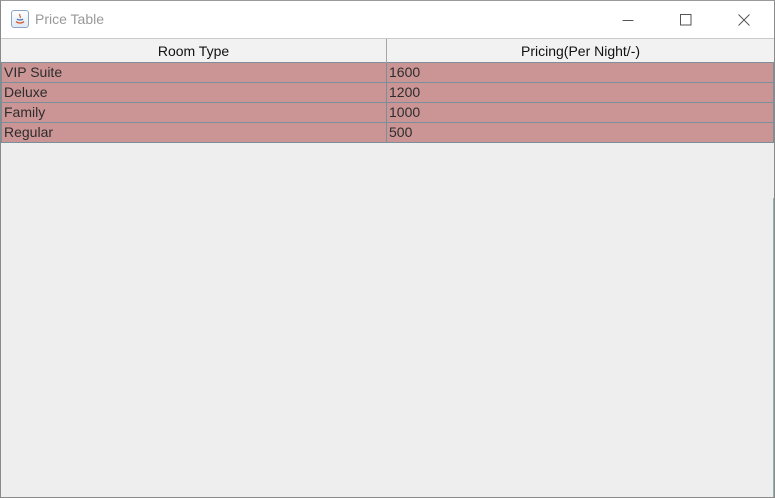 Image resolution: width=775 pixels, height=498 pixels. I want to click on close-button, so click(744, 19).